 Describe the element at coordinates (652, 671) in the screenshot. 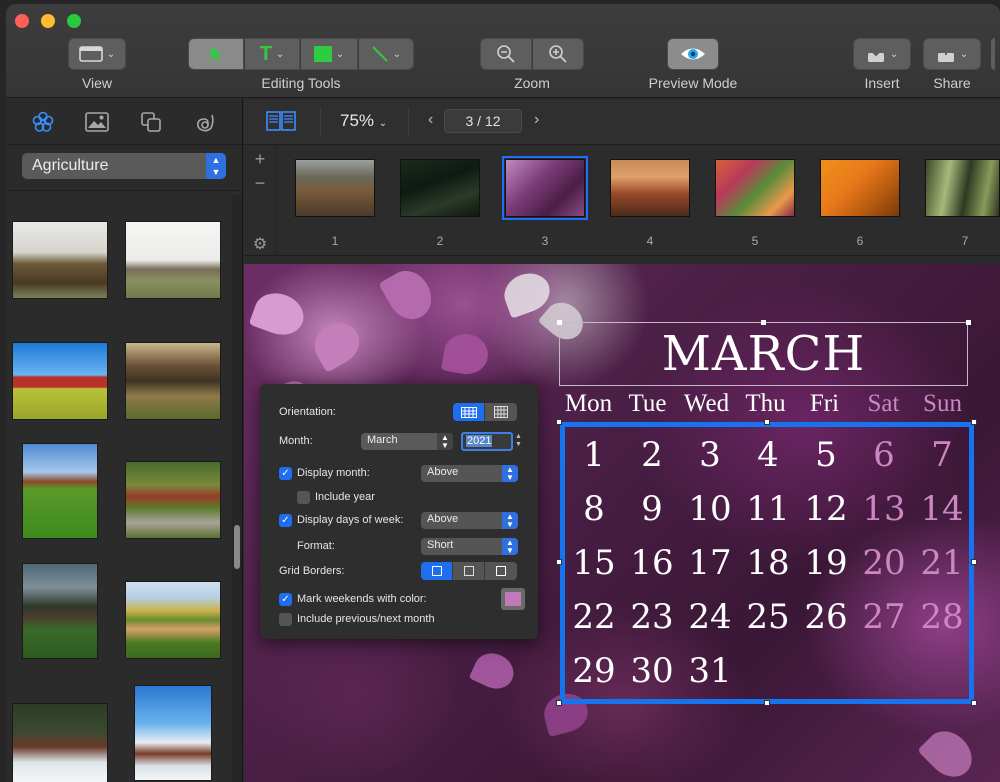

I see `calendar-day: 30` at that location.